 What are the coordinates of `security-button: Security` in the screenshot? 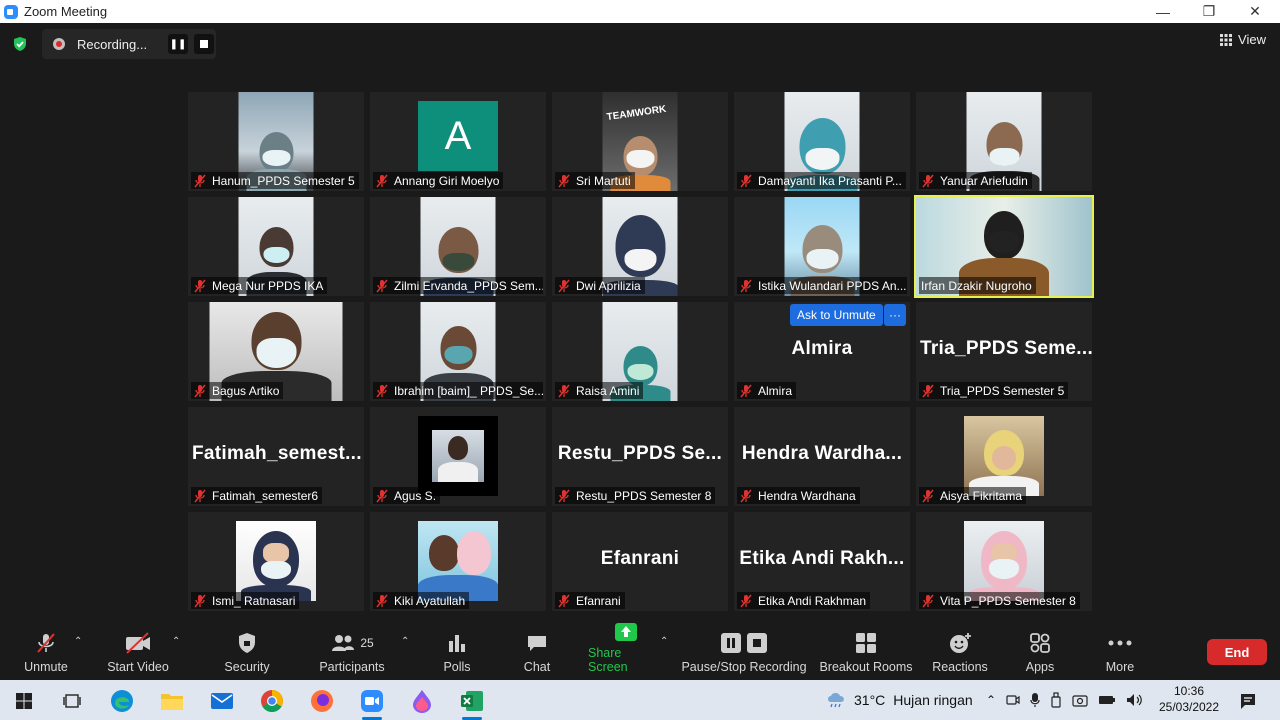 It's located at (247, 653).